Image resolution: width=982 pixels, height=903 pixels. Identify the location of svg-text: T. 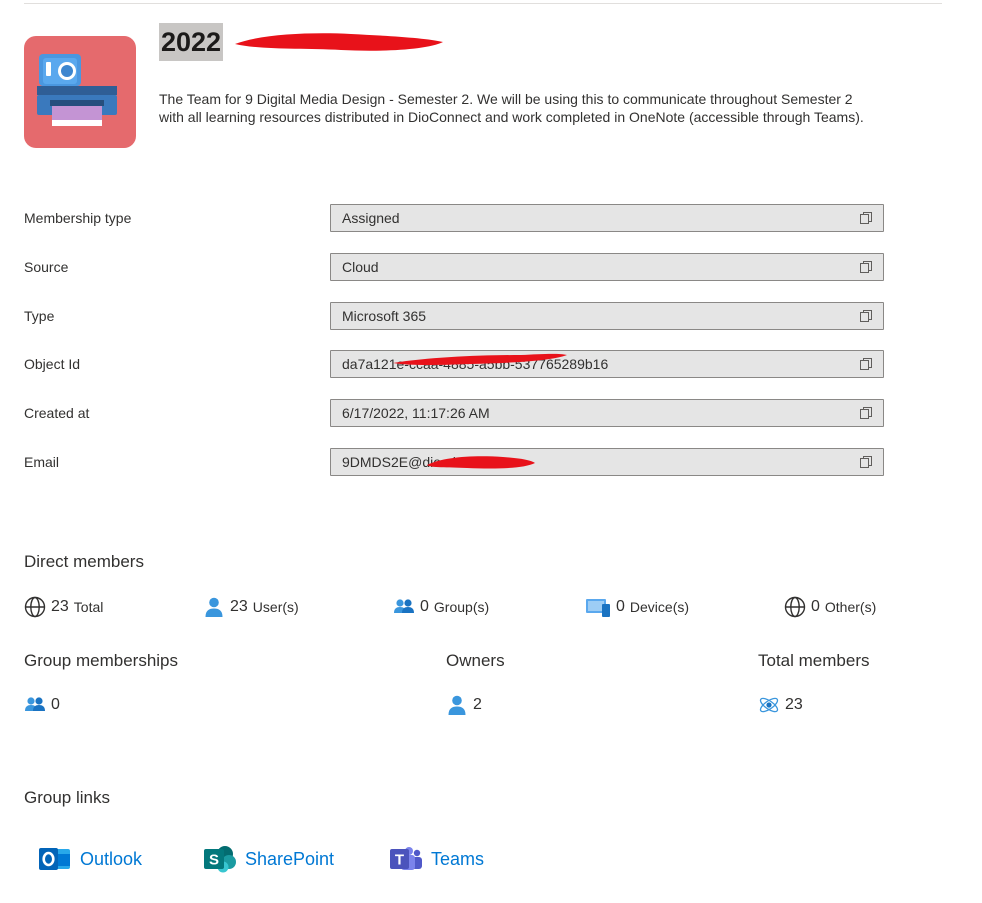
(399, 860).